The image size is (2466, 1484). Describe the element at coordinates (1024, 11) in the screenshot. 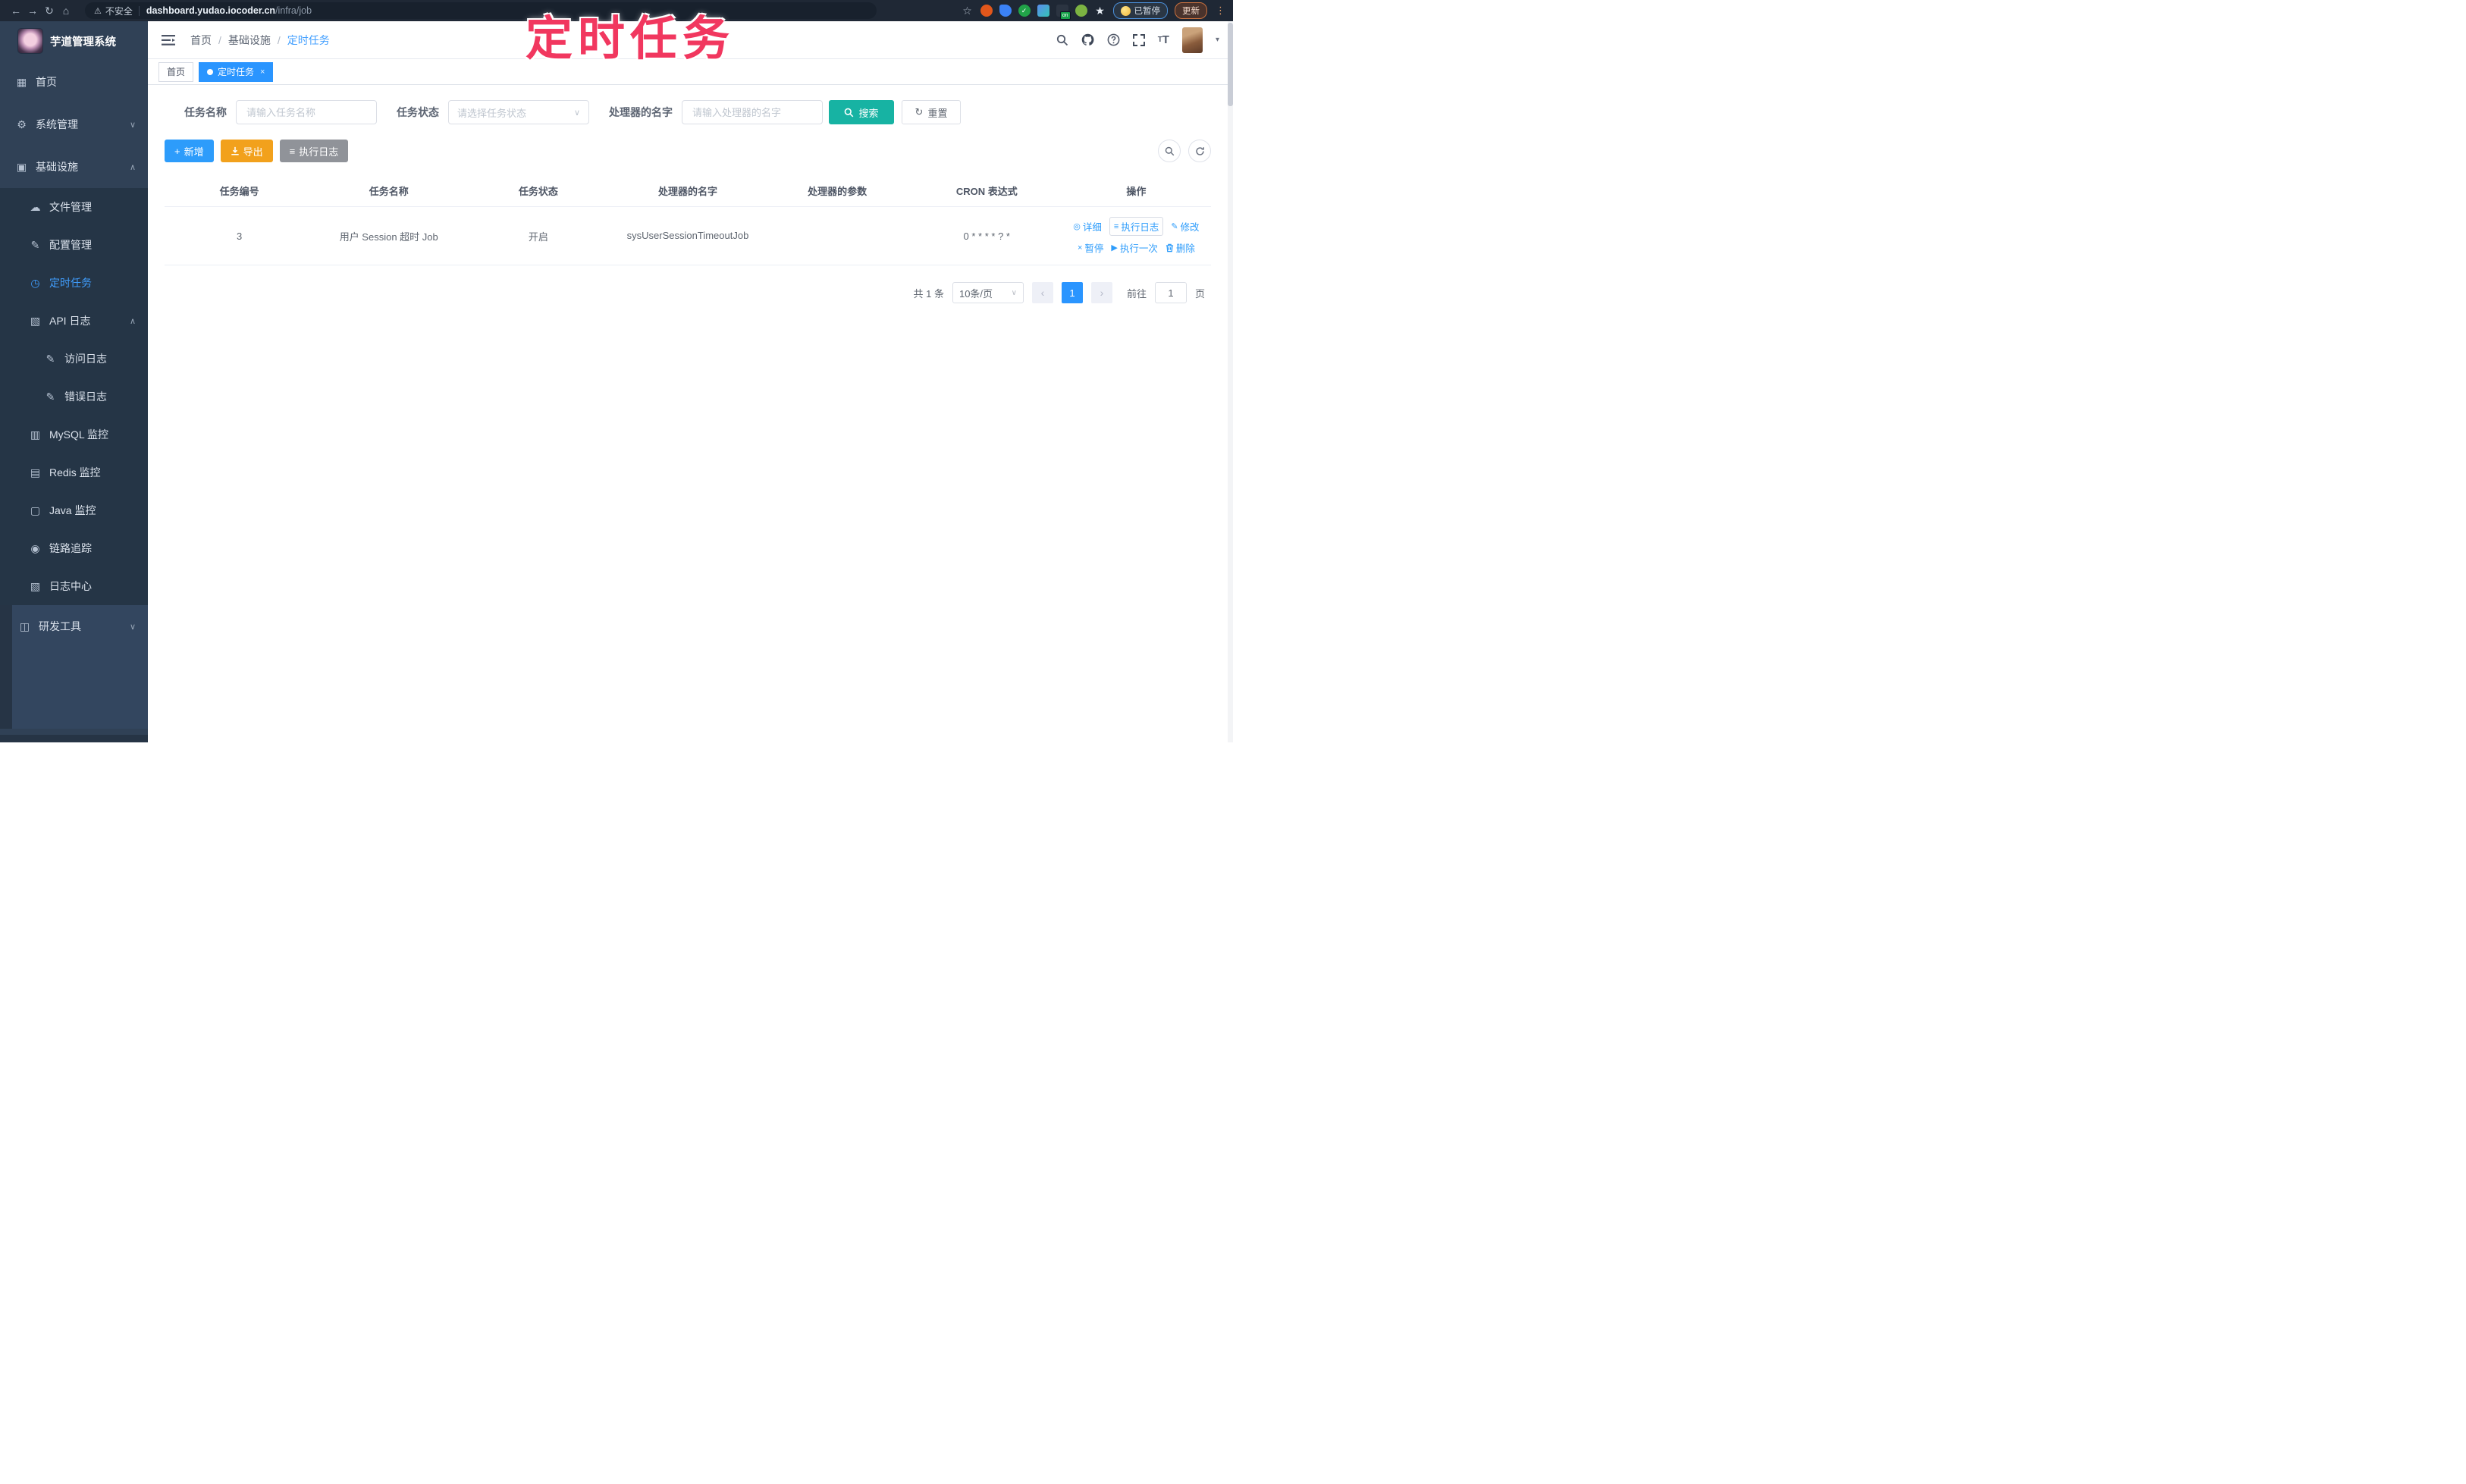

I see `extension-icon-green-check: ✓` at that location.